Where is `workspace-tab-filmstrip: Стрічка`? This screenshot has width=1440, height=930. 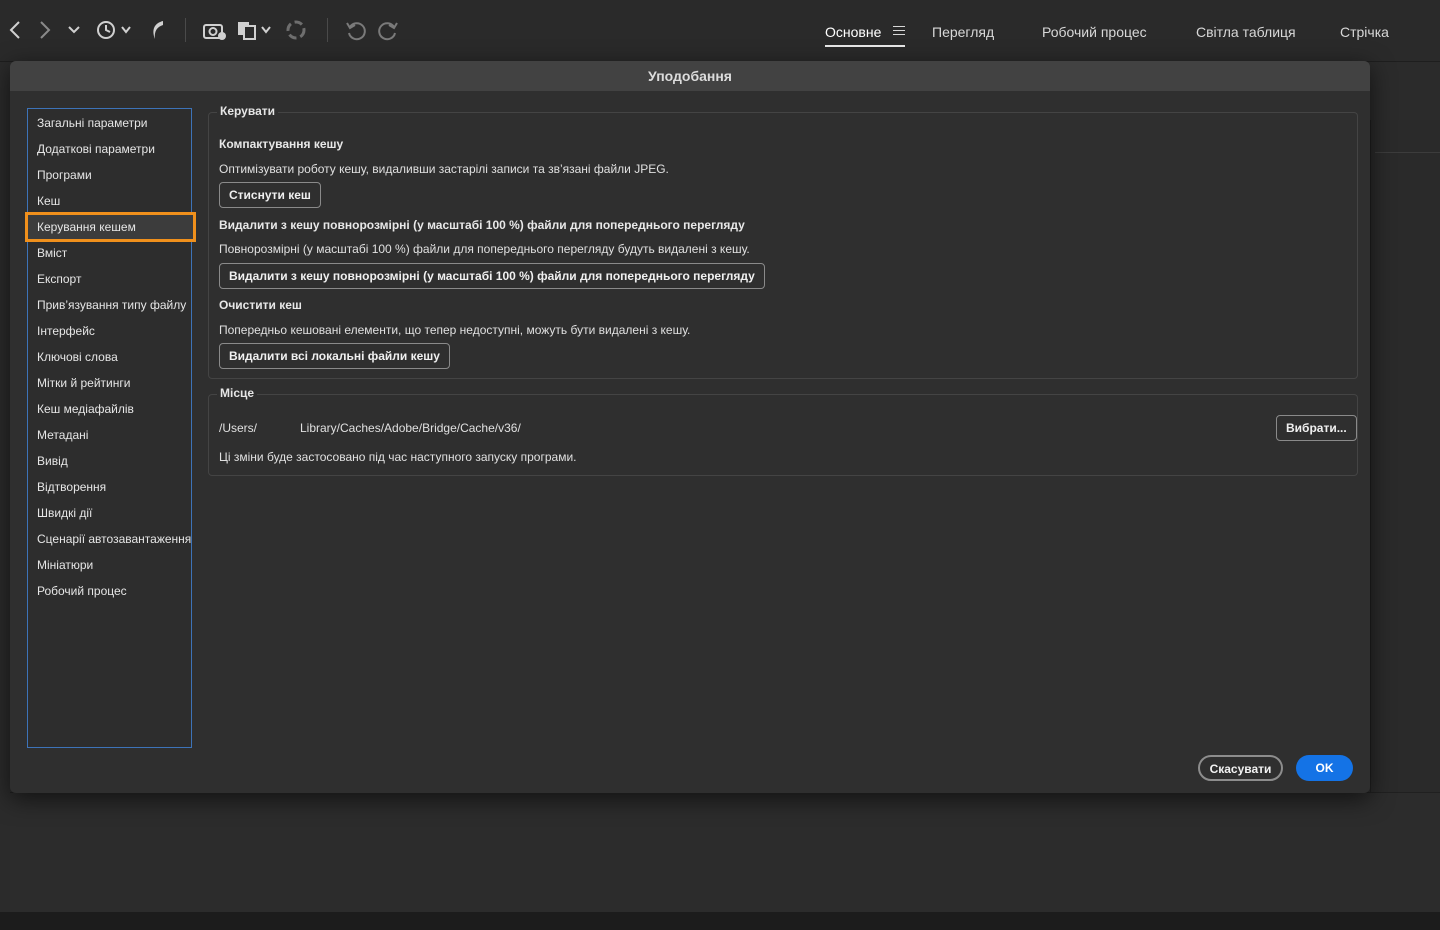 workspace-tab-filmstrip: Стрічка is located at coordinates (1364, 32).